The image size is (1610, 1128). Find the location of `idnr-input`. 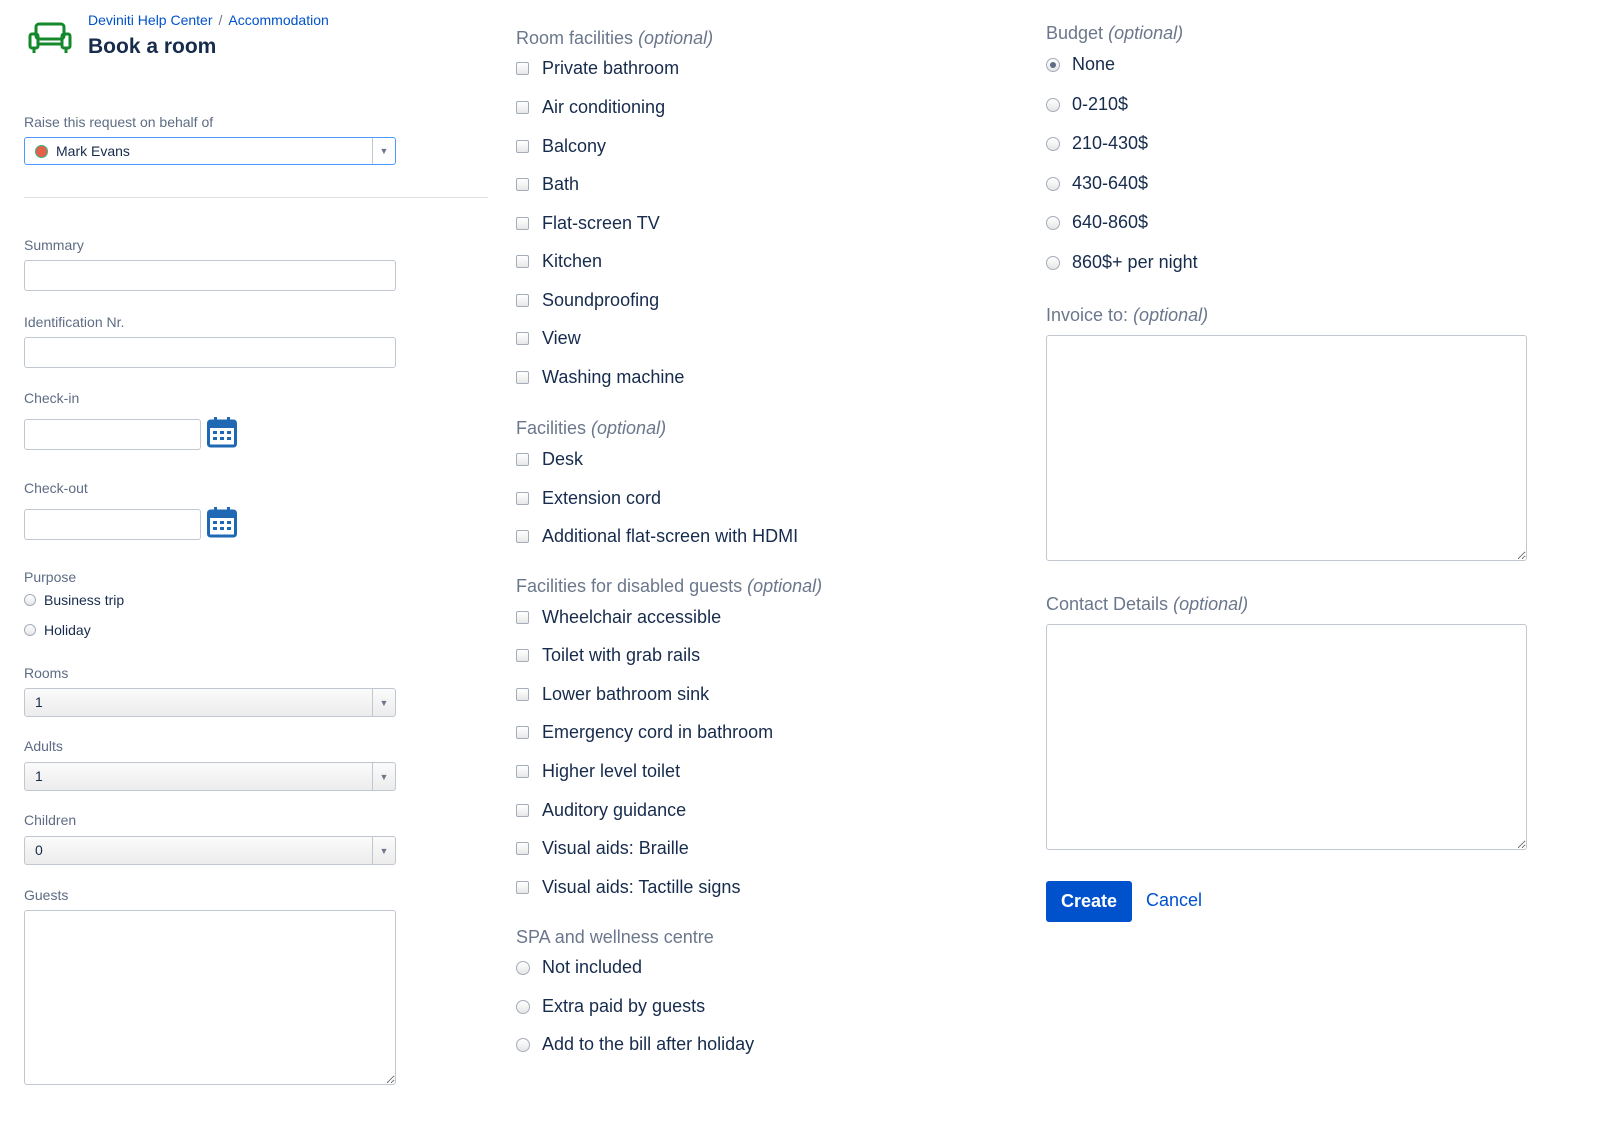

idnr-input is located at coordinates (210, 352).